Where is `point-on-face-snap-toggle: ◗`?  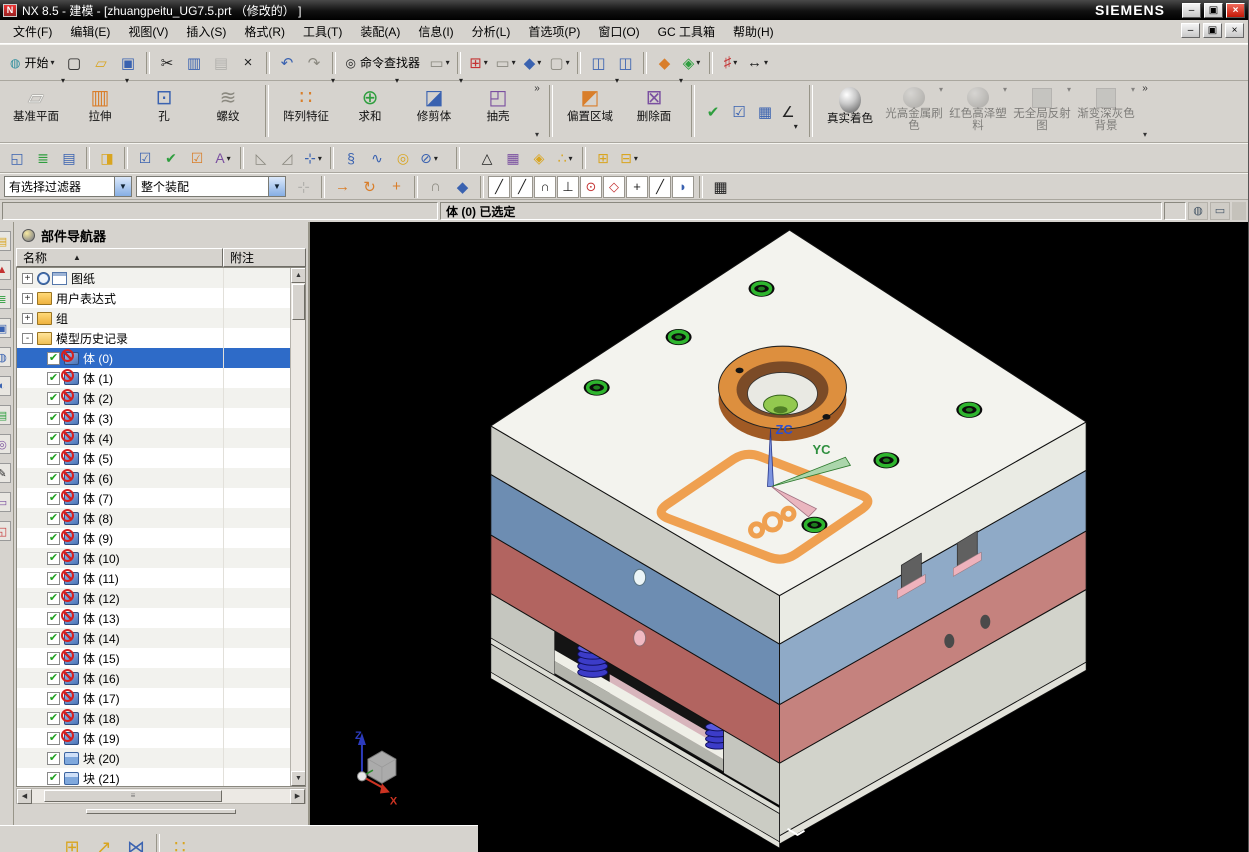 point-on-face-snap-toggle: ◗ is located at coordinates (683, 186).